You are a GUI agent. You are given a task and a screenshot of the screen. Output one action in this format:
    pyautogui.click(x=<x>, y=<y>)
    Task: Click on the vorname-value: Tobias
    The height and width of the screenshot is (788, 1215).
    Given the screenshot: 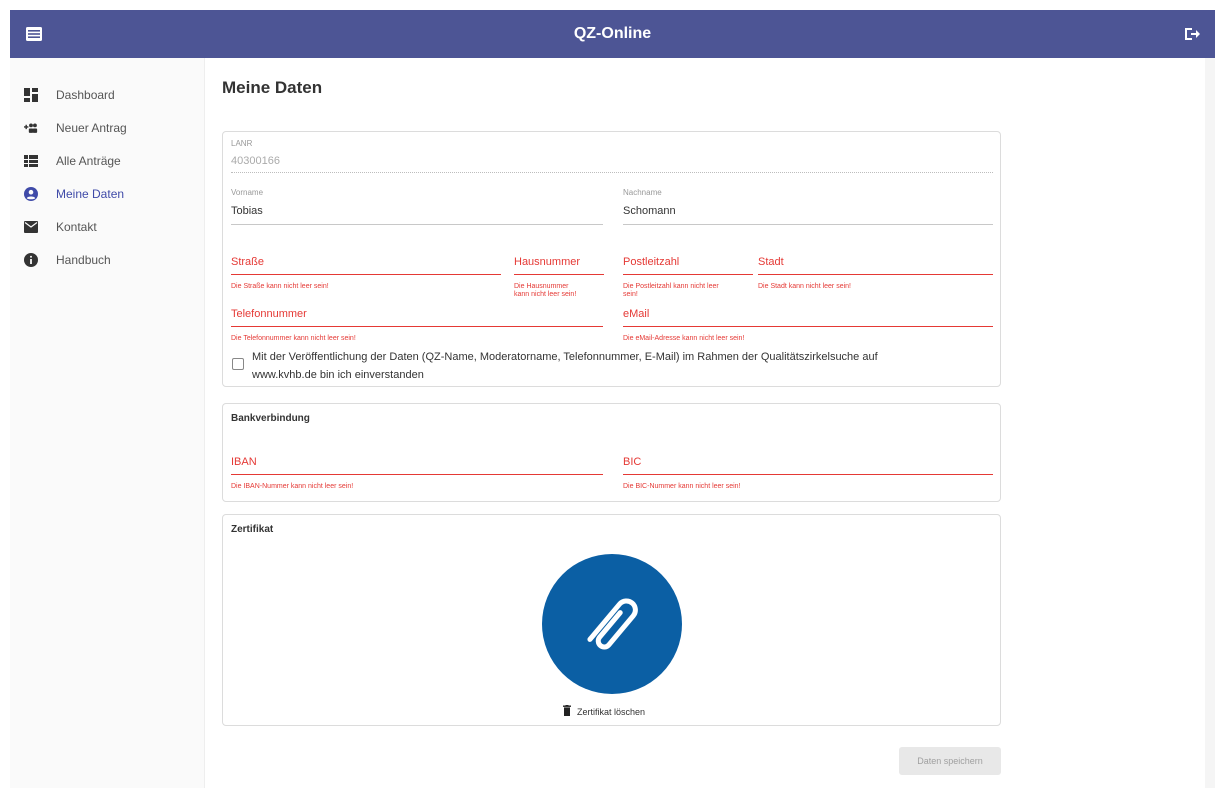 What is the action you would take?
    pyautogui.click(x=247, y=211)
    